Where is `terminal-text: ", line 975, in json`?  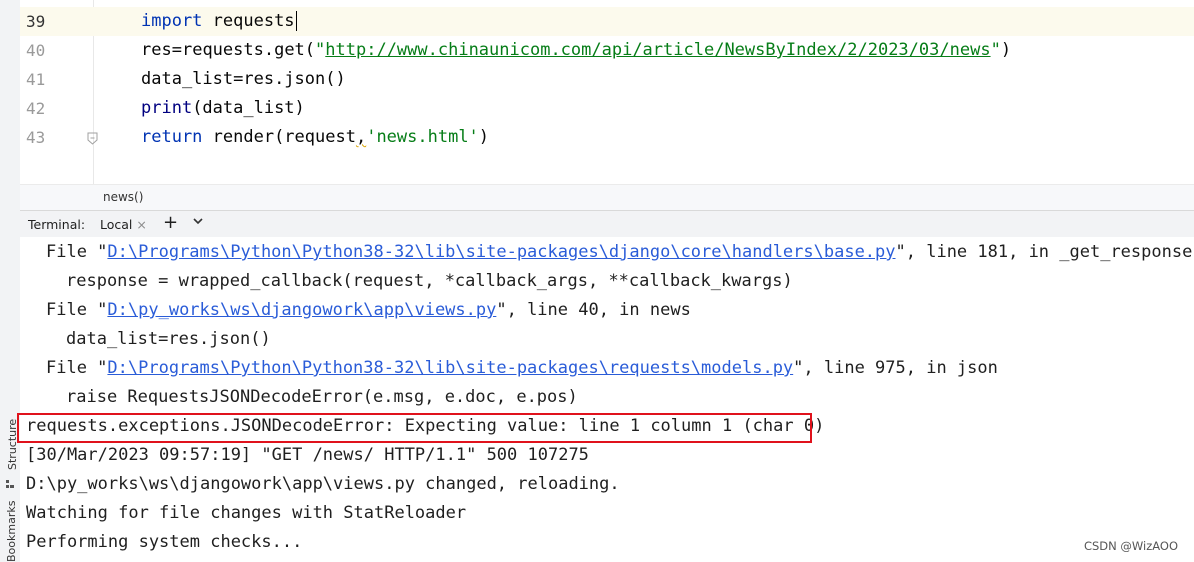
terminal-text: ", line 975, in json is located at coordinates (895, 368).